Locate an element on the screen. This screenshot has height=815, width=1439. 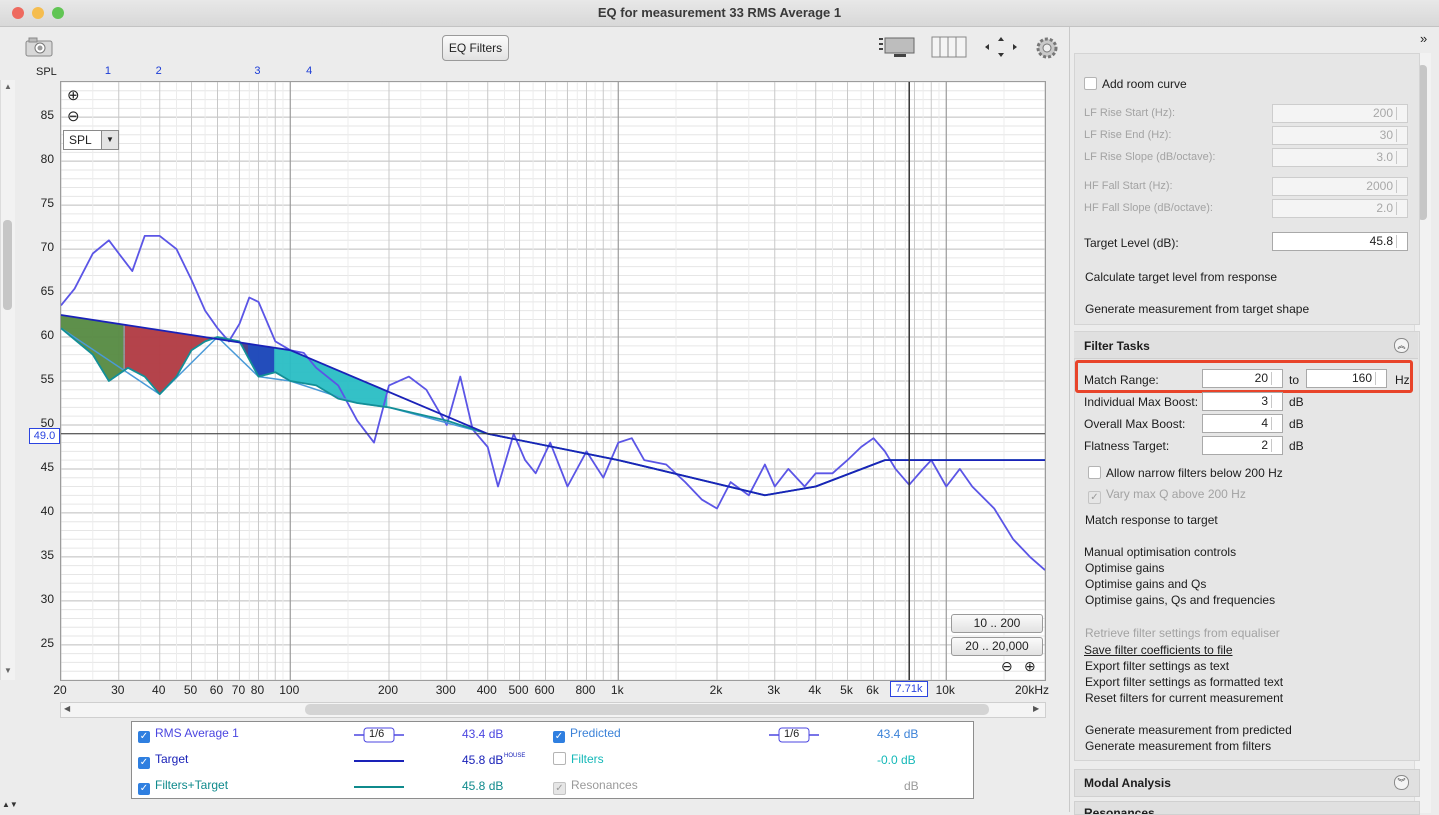
resonances-header: Resonances is located at coordinates (1247, 808).